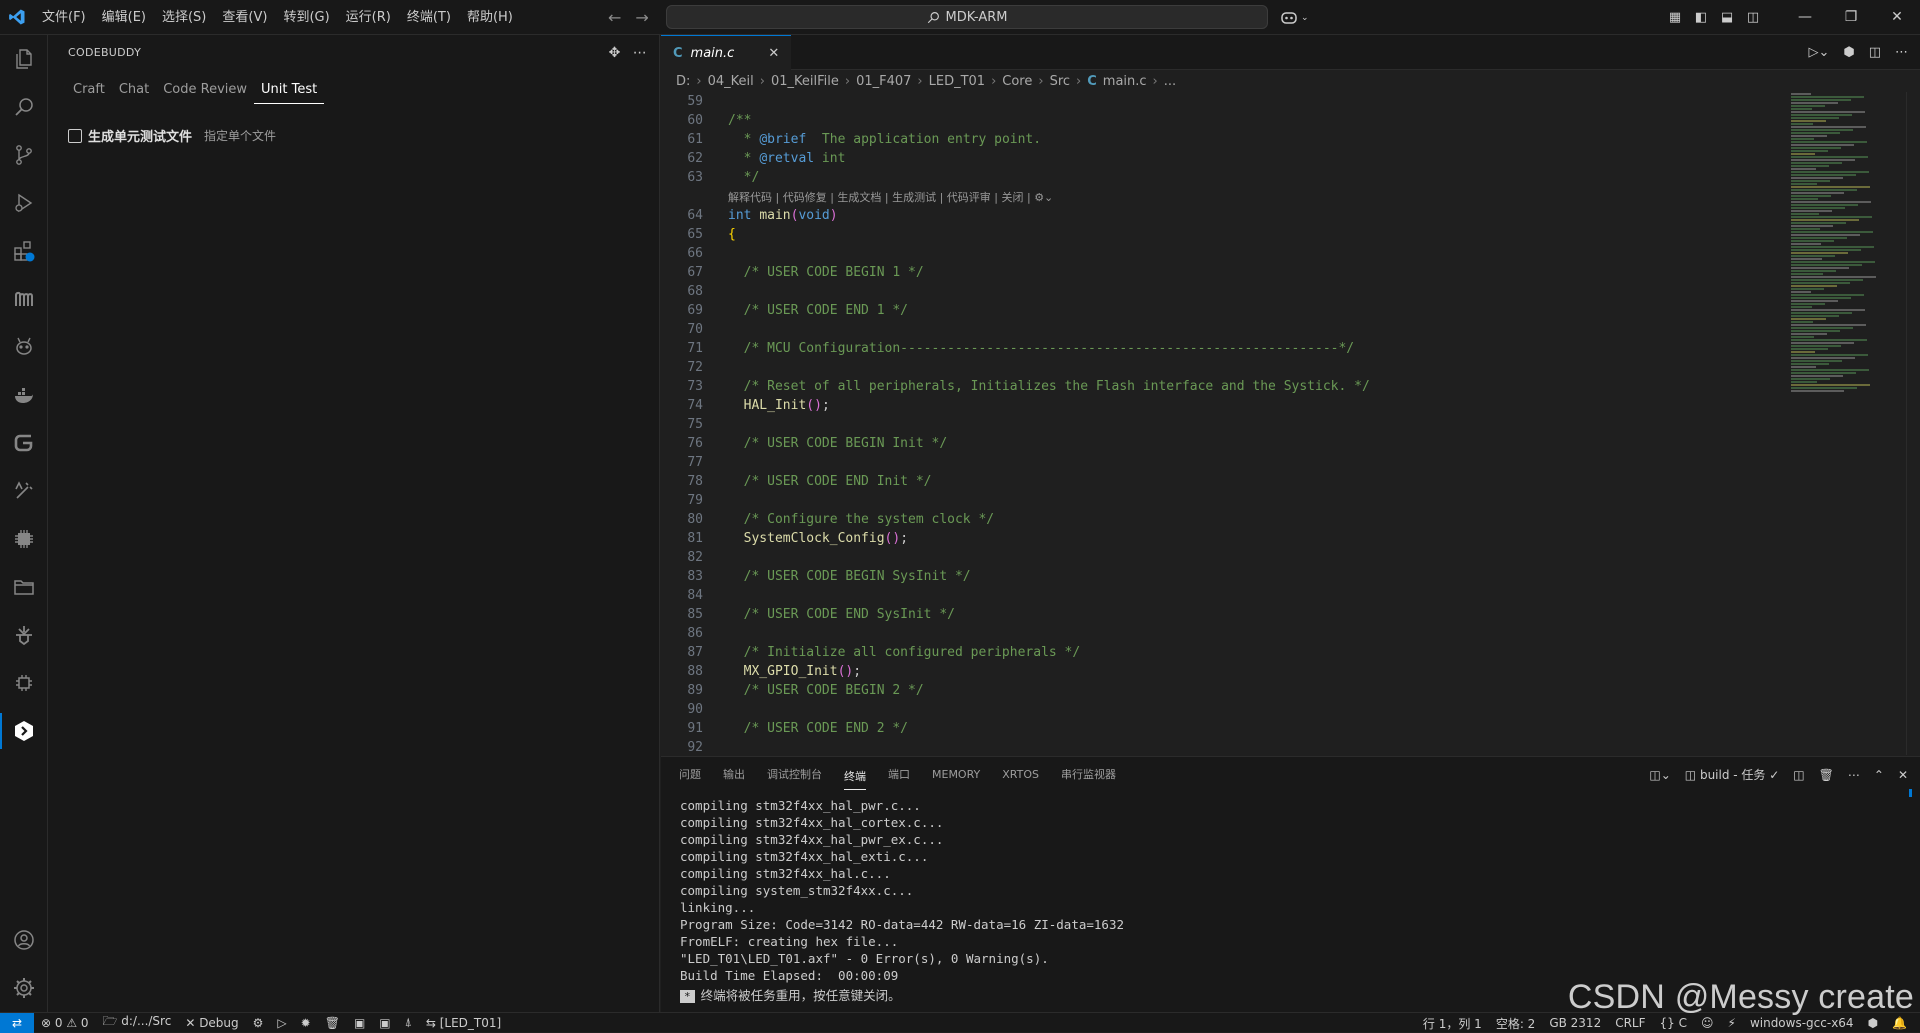 The height and width of the screenshot is (1033, 1920). Describe the element at coordinates (1707, 1023) in the screenshot. I see `copilot-icon: ☺` at that location.